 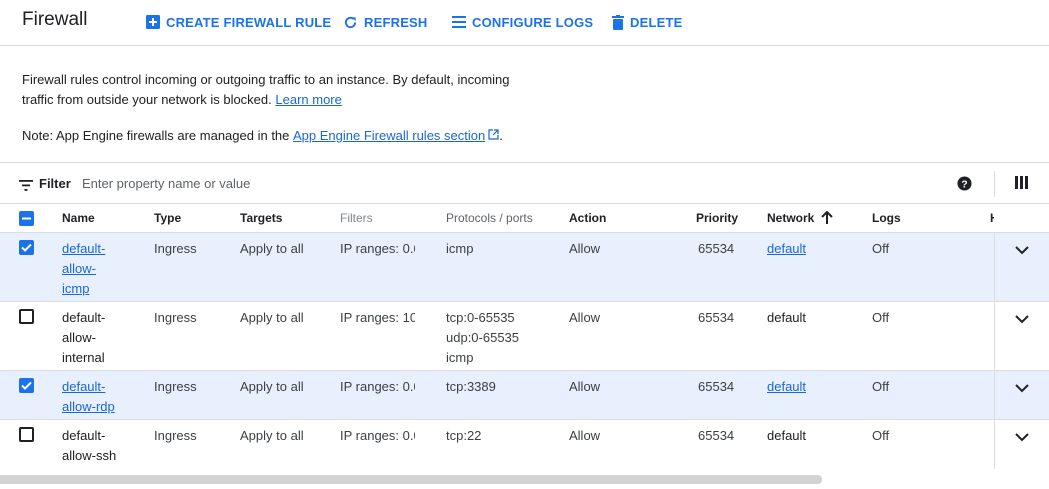 I want to click on refresh-button: REFRESH, so click(x=385, y=22).